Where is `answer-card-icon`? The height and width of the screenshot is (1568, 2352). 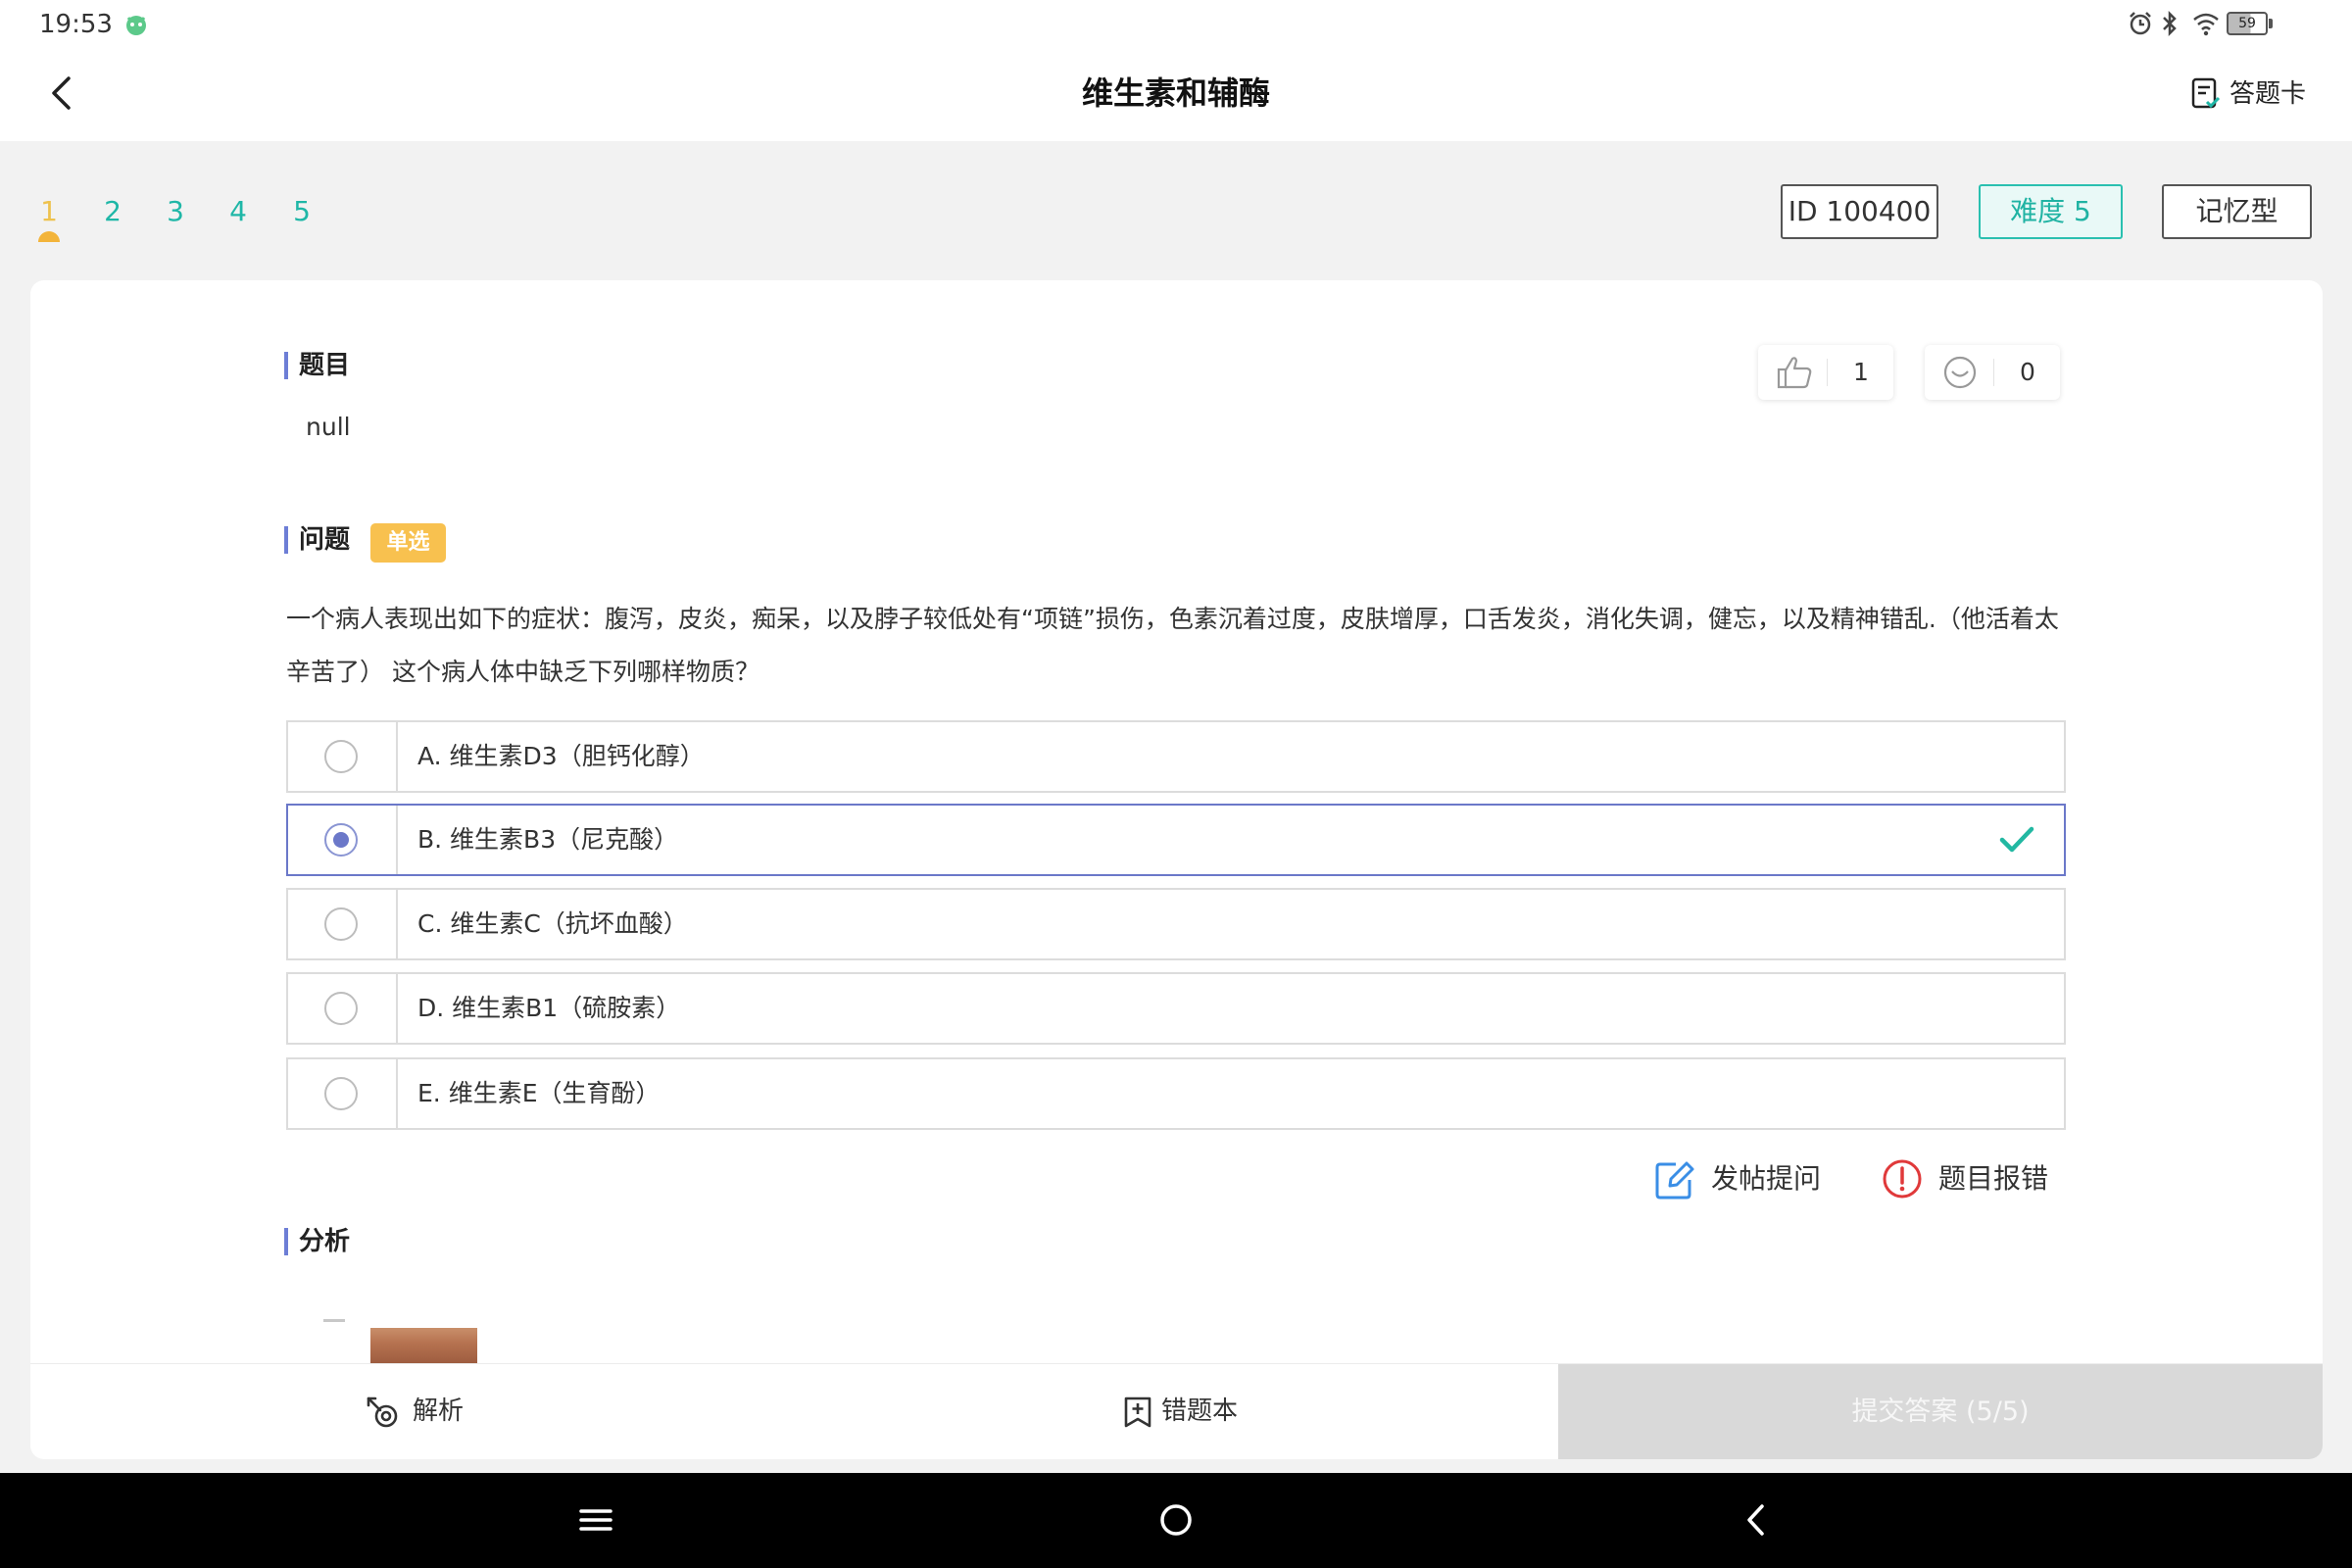 answer-card-icon is located at coordinates (2206, 93).